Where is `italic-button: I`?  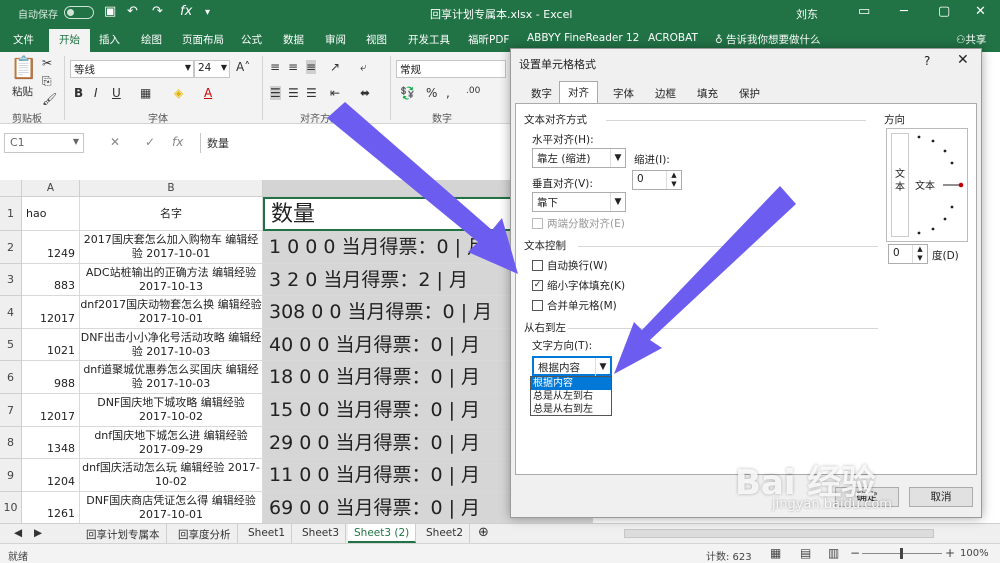
italic-button: I is located at coordinates (96, 93).